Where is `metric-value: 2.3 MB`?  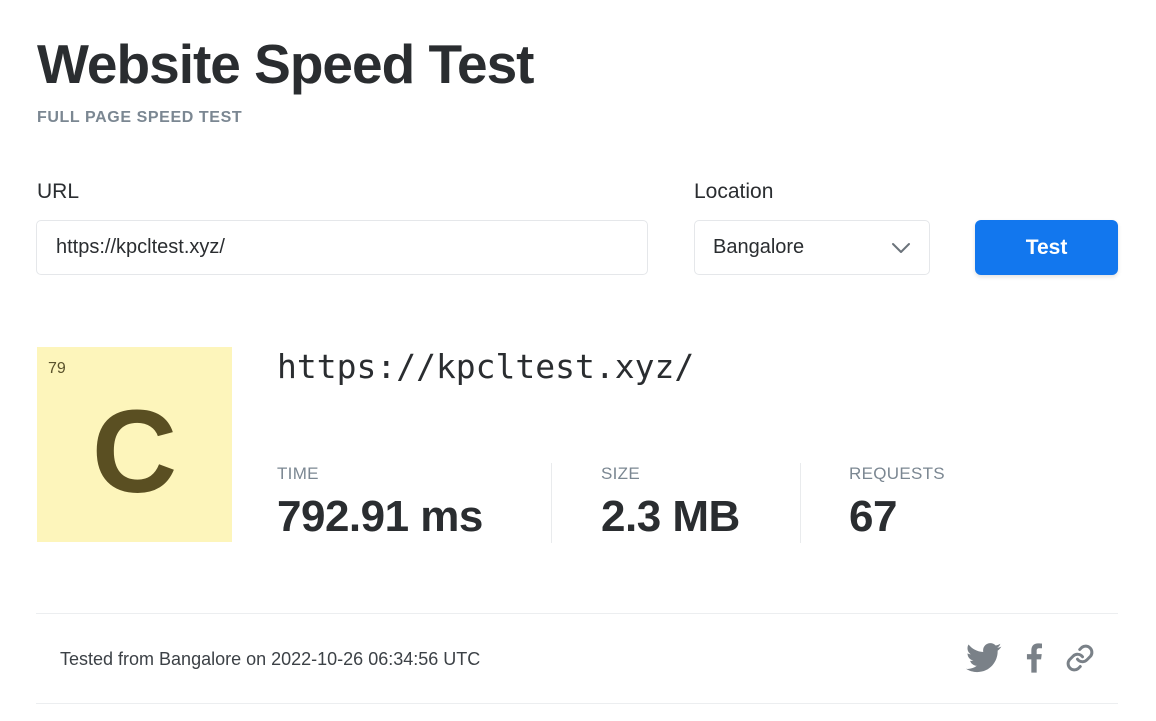
metric-value: 2.3 MB is located at coordinates (670, 516).